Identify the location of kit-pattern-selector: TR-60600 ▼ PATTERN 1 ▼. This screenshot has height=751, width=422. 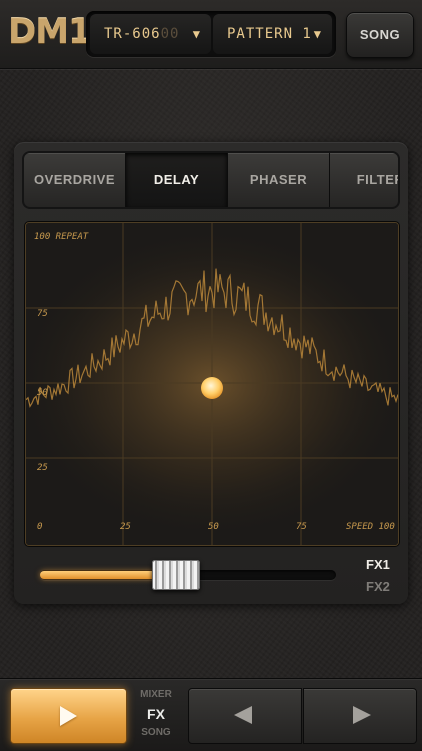
(211, 34).